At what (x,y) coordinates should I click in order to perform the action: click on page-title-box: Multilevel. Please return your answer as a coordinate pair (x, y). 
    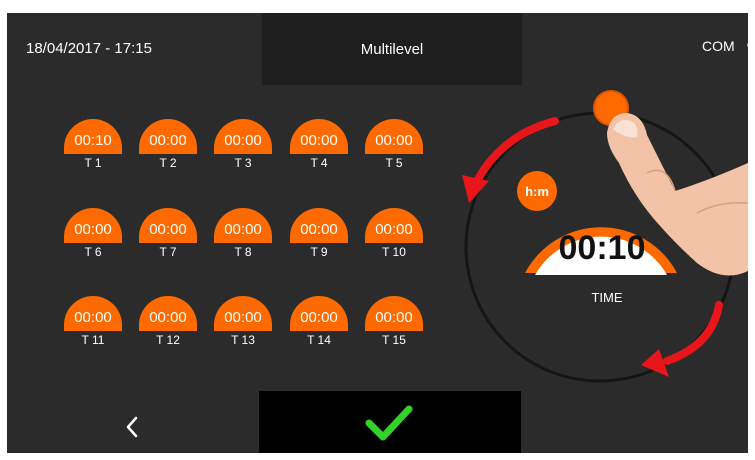
    Looking at the image, I should click on (392, 49).